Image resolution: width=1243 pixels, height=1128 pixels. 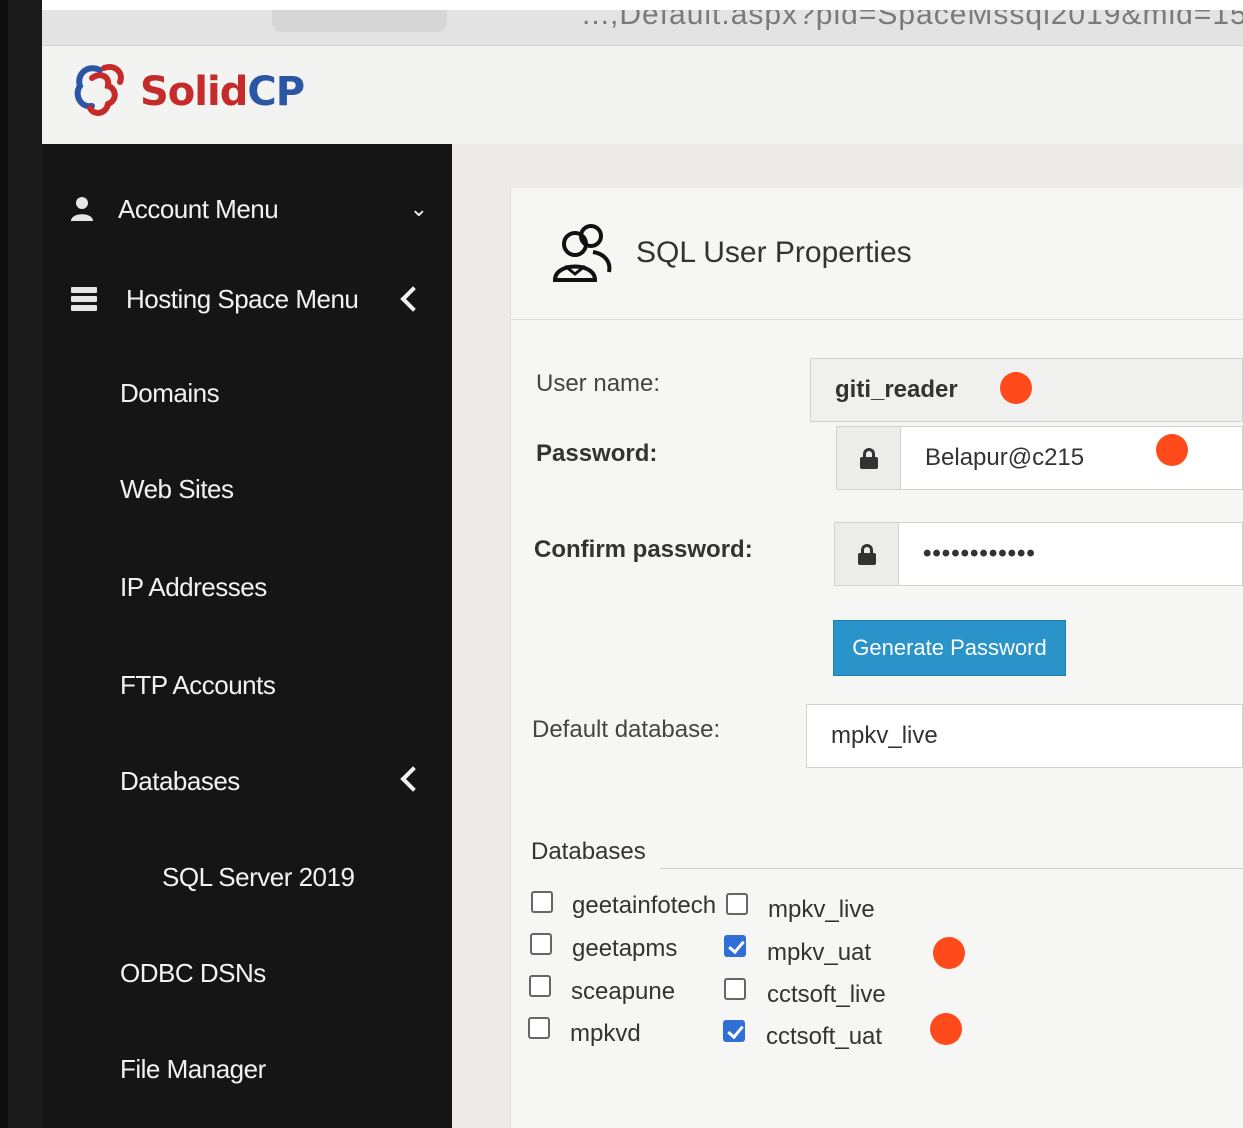 What do you see at coordinates (1070, 554) in the screenshot?
I see `confirm-password-field: ••••••••••••` at bounding box center [1070, 554].